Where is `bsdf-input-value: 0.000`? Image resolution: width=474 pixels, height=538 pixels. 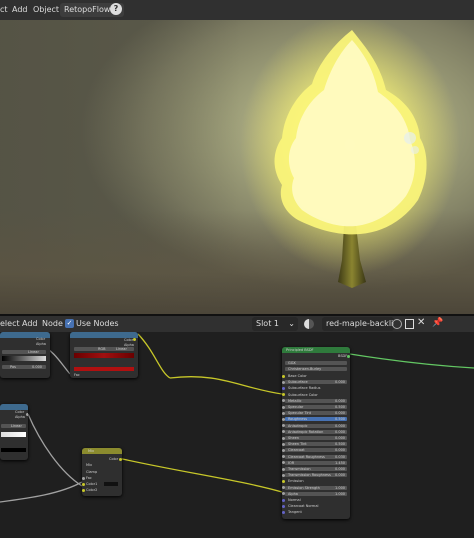 bsdf-input-value: 0.000 is located at coordinates (340, 413).